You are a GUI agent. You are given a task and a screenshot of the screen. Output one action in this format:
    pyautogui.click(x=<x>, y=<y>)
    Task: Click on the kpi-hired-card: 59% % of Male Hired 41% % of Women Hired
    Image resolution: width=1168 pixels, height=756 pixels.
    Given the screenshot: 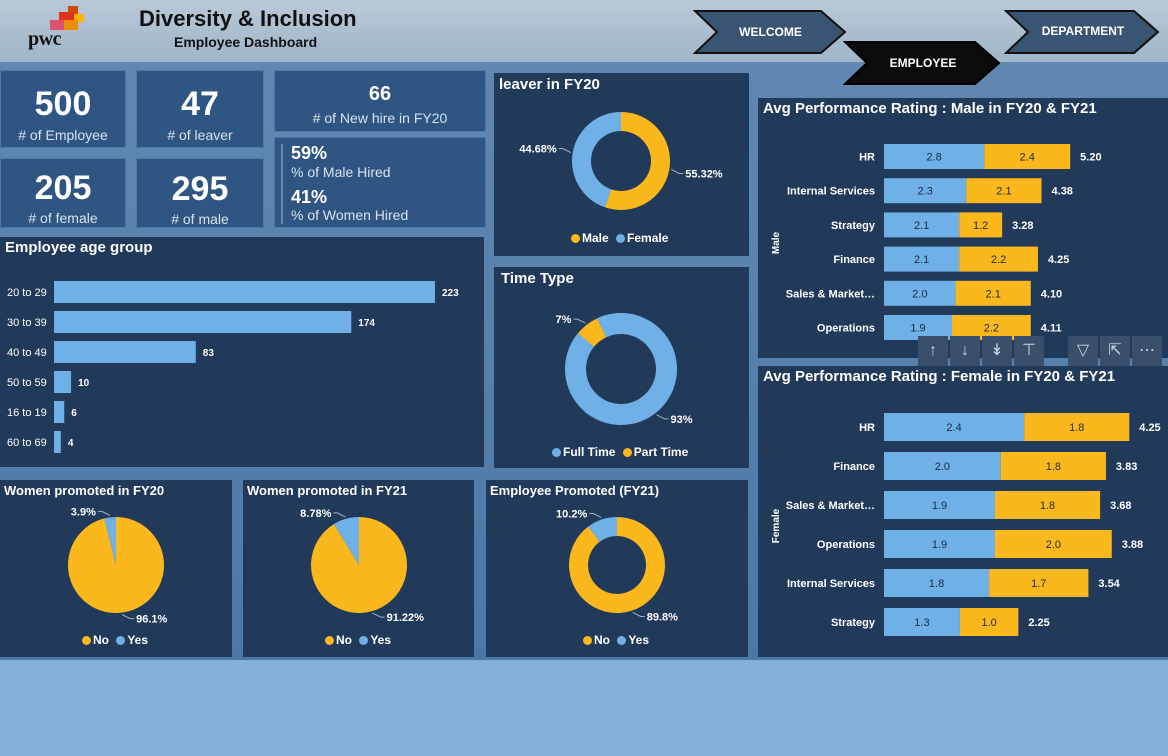 What is the action you would take?
    pyautogui.click(x=380, y=182)
    